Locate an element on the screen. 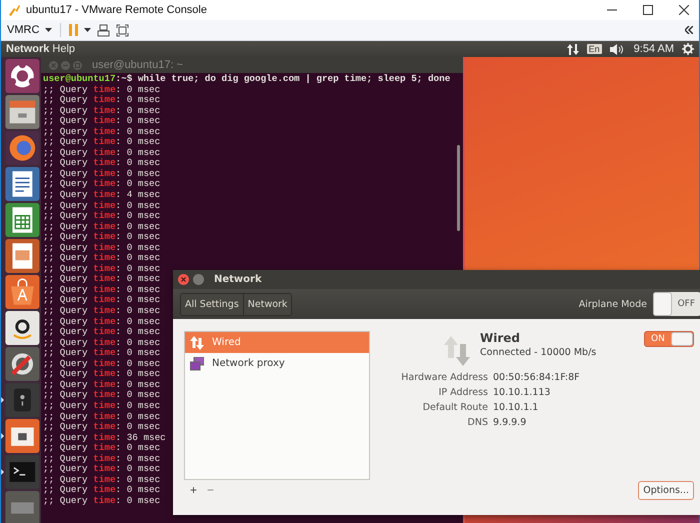  breadcrumb-button: All Settings is located at coordinates (212, 304).